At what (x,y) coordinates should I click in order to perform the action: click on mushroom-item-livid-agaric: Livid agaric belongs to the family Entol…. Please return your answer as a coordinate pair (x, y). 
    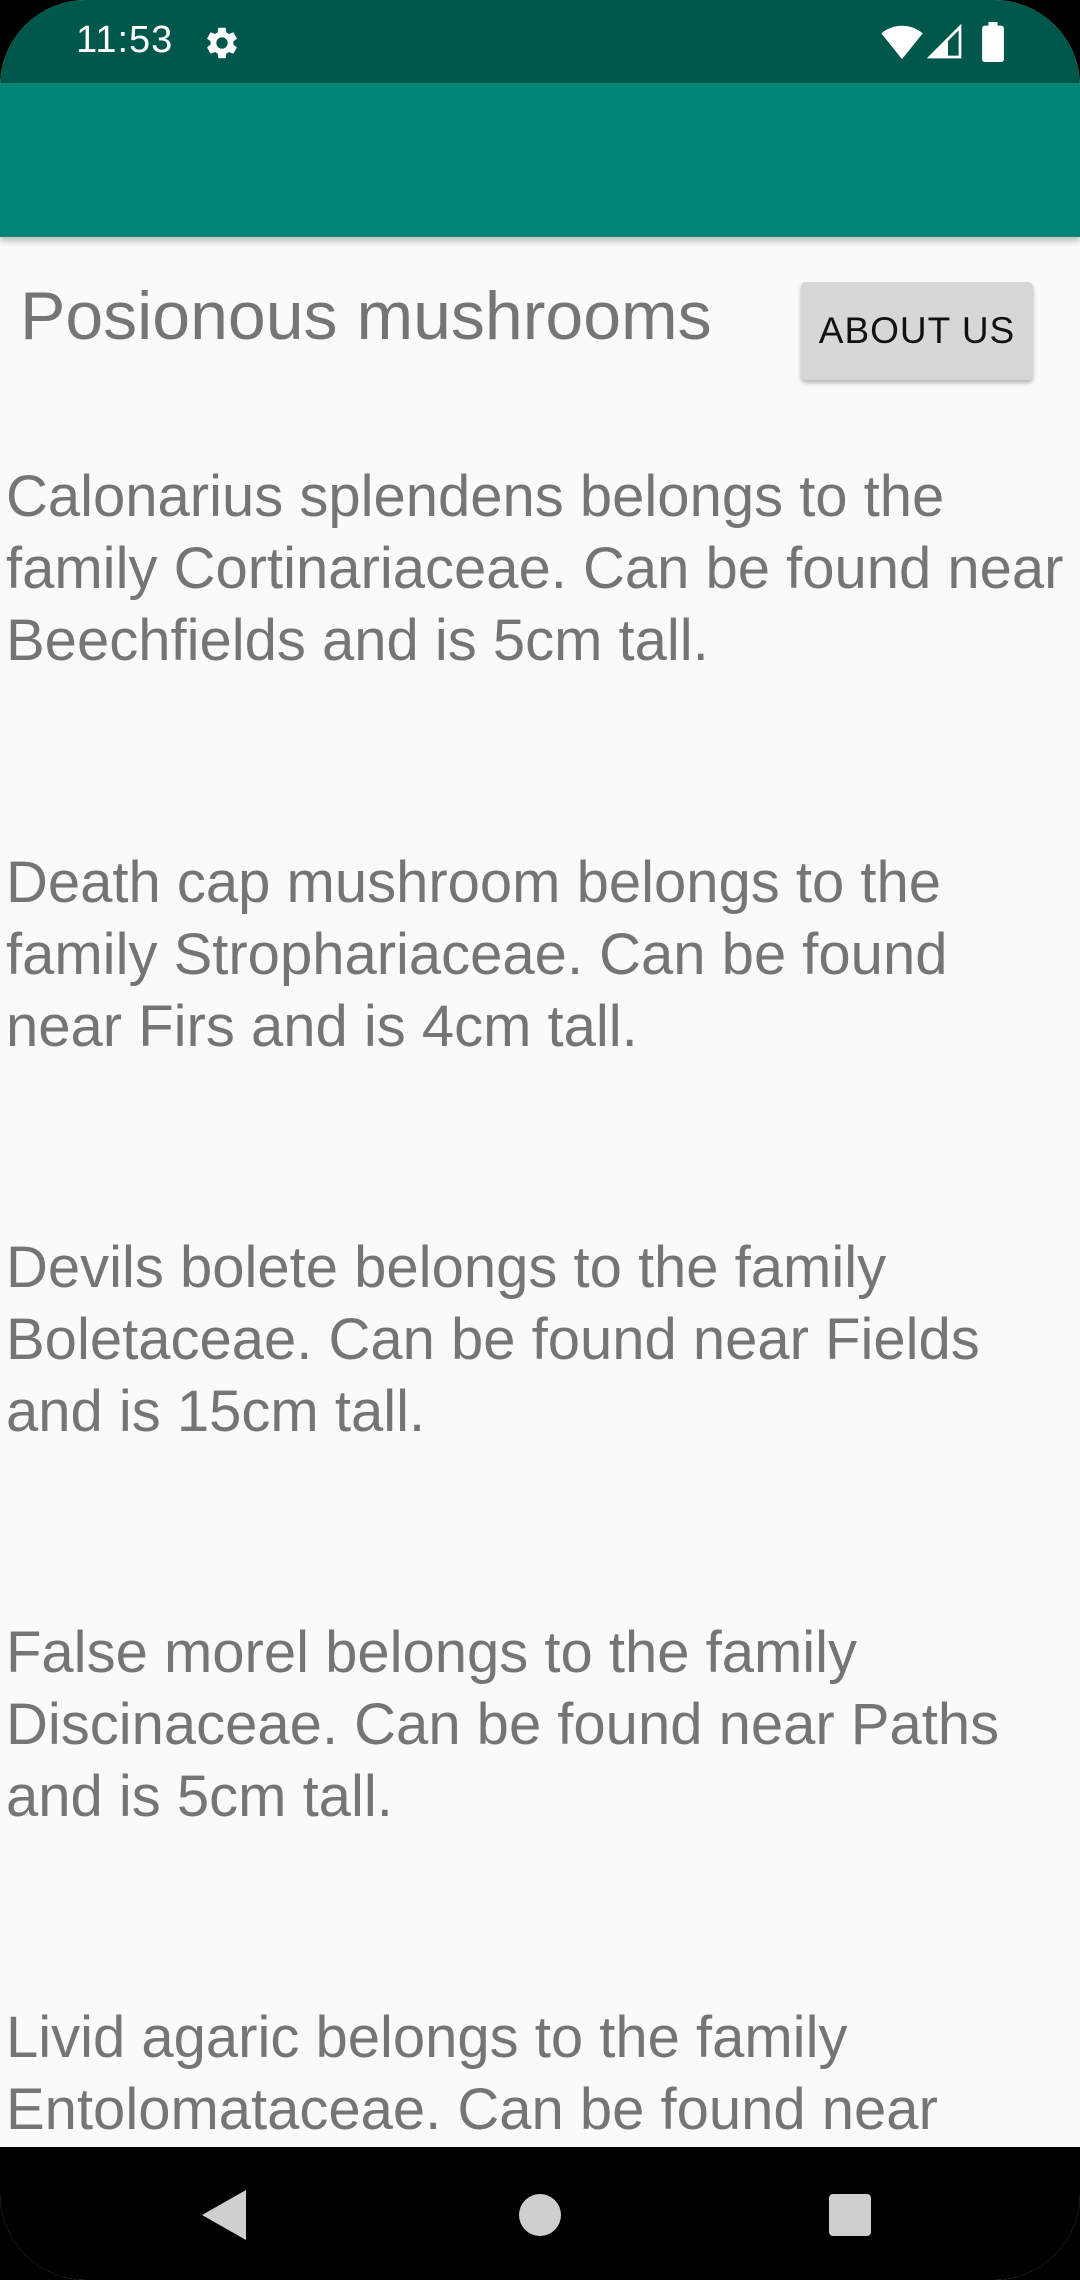
    Looking at the image, I should click on (472, 2073).